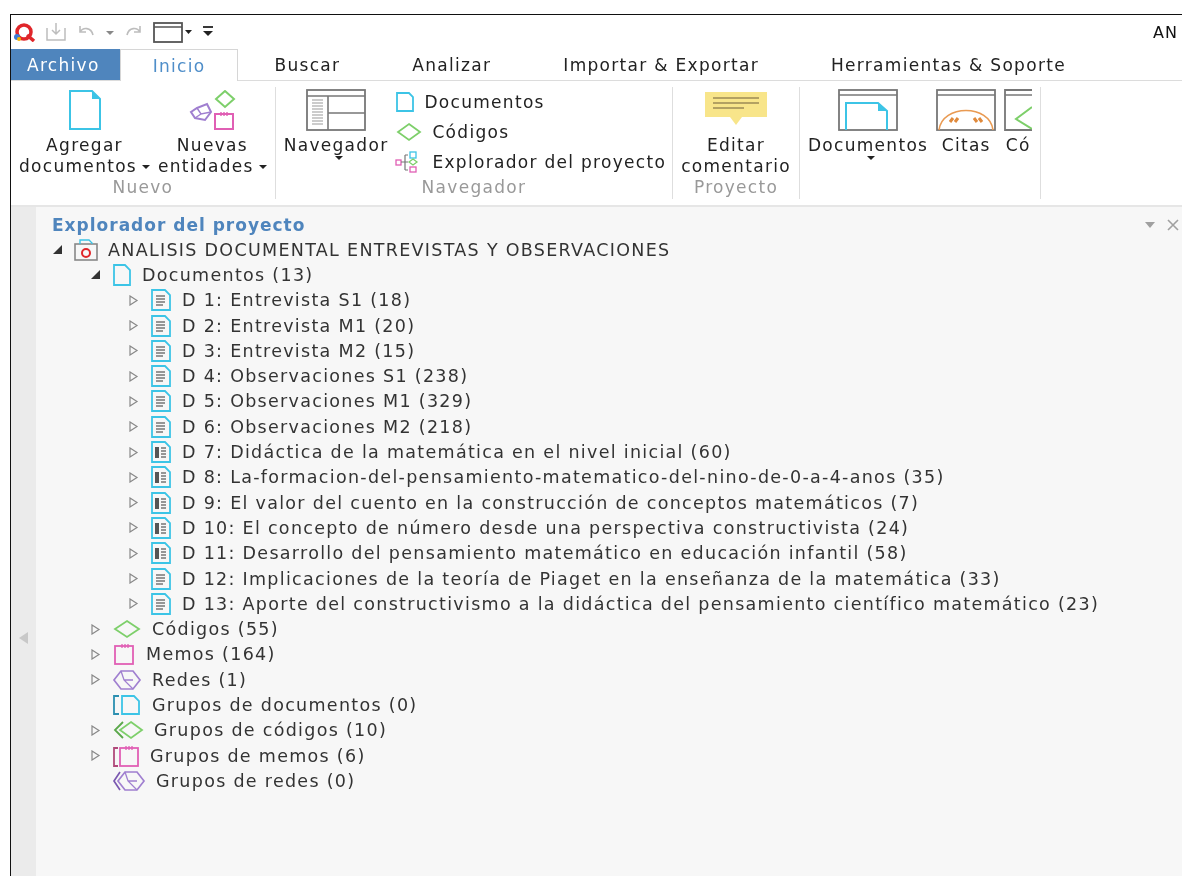 The height and width of the screenshot is (876, 1182). I want to click on tree-item: ANALISIS DOCUMENTAL ENTREVISTAS Y OBSERVACIONES, so click(617, 250).